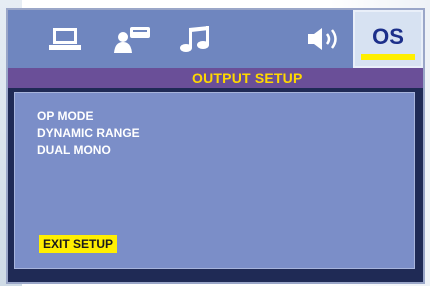 Image resolution: width=430 pixels, height=286 pixels. What do you see at coordinates (78, 244) in the screenshot?
I see `exit-setup-button: EXIT SETUP` at bounding box center [78, 244].